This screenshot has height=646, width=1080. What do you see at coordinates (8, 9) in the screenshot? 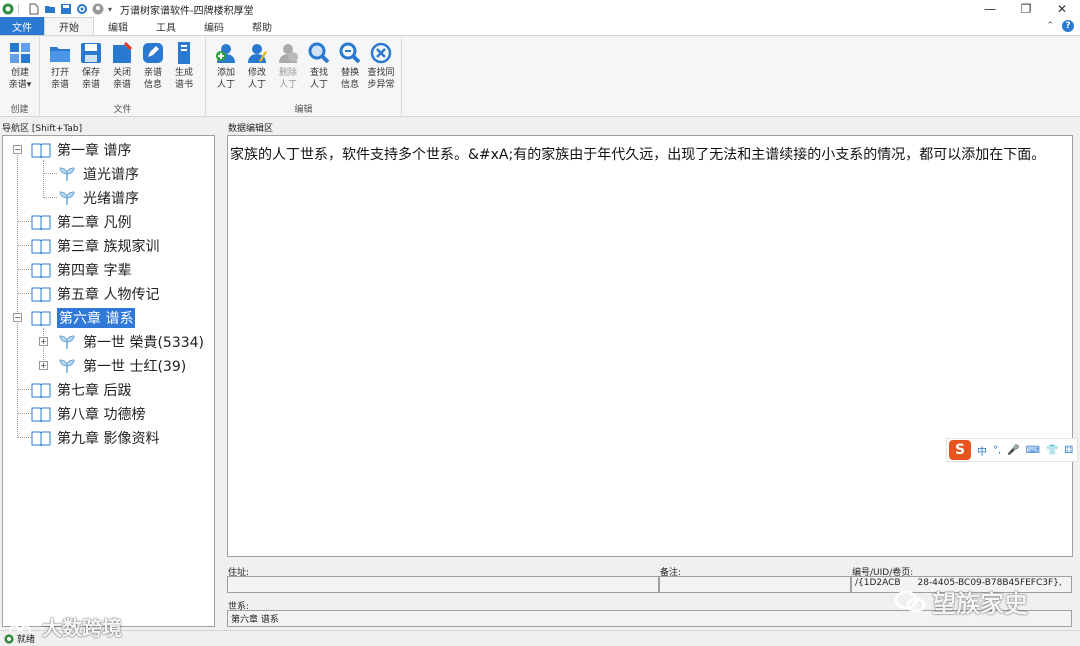
I see `app-logo-icon` at bounding box center [8, 9].